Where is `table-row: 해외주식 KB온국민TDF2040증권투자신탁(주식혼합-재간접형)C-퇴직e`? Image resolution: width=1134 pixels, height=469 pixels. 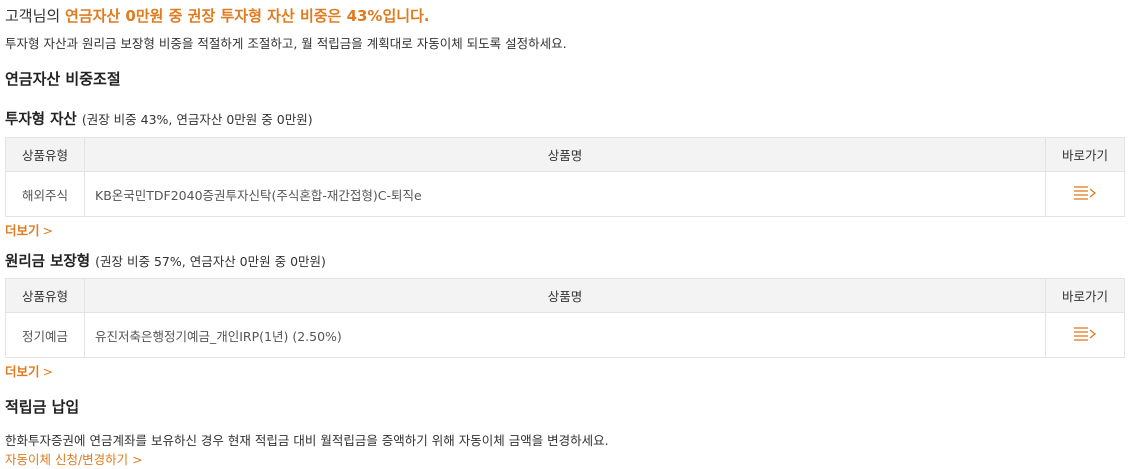
table-row: 해외주식 KB온국민TDF2040증권투자신탁(주식혼합-재간접형)C-퇴직e is located at coordinates (565, 194).